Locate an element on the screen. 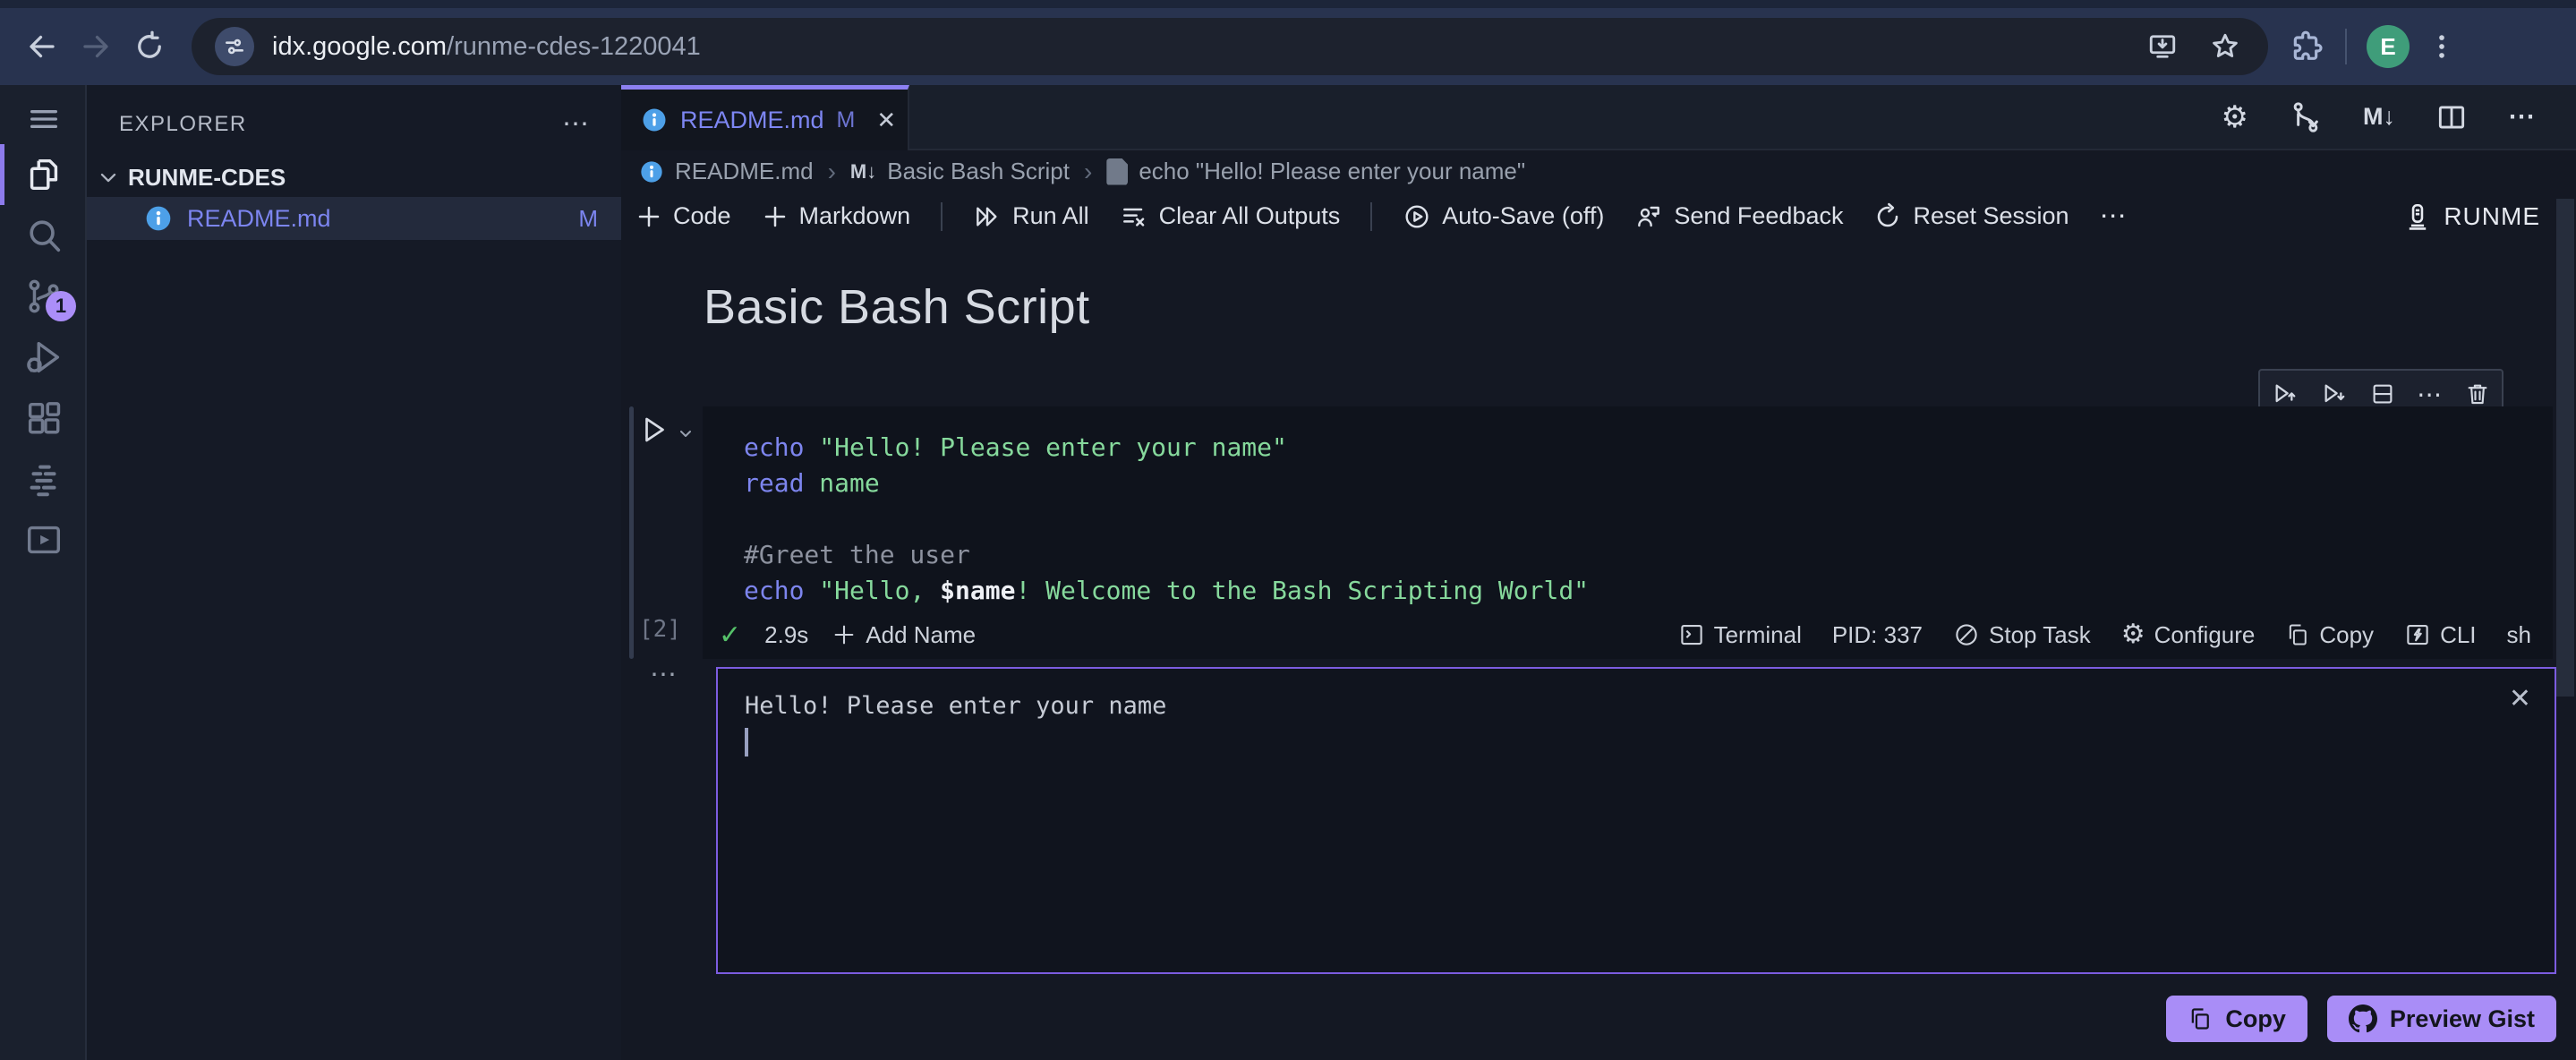 Image resolution: width=2576 pixels, height=1060 pixels. cli-icon is located at coordinates (2417, 634).